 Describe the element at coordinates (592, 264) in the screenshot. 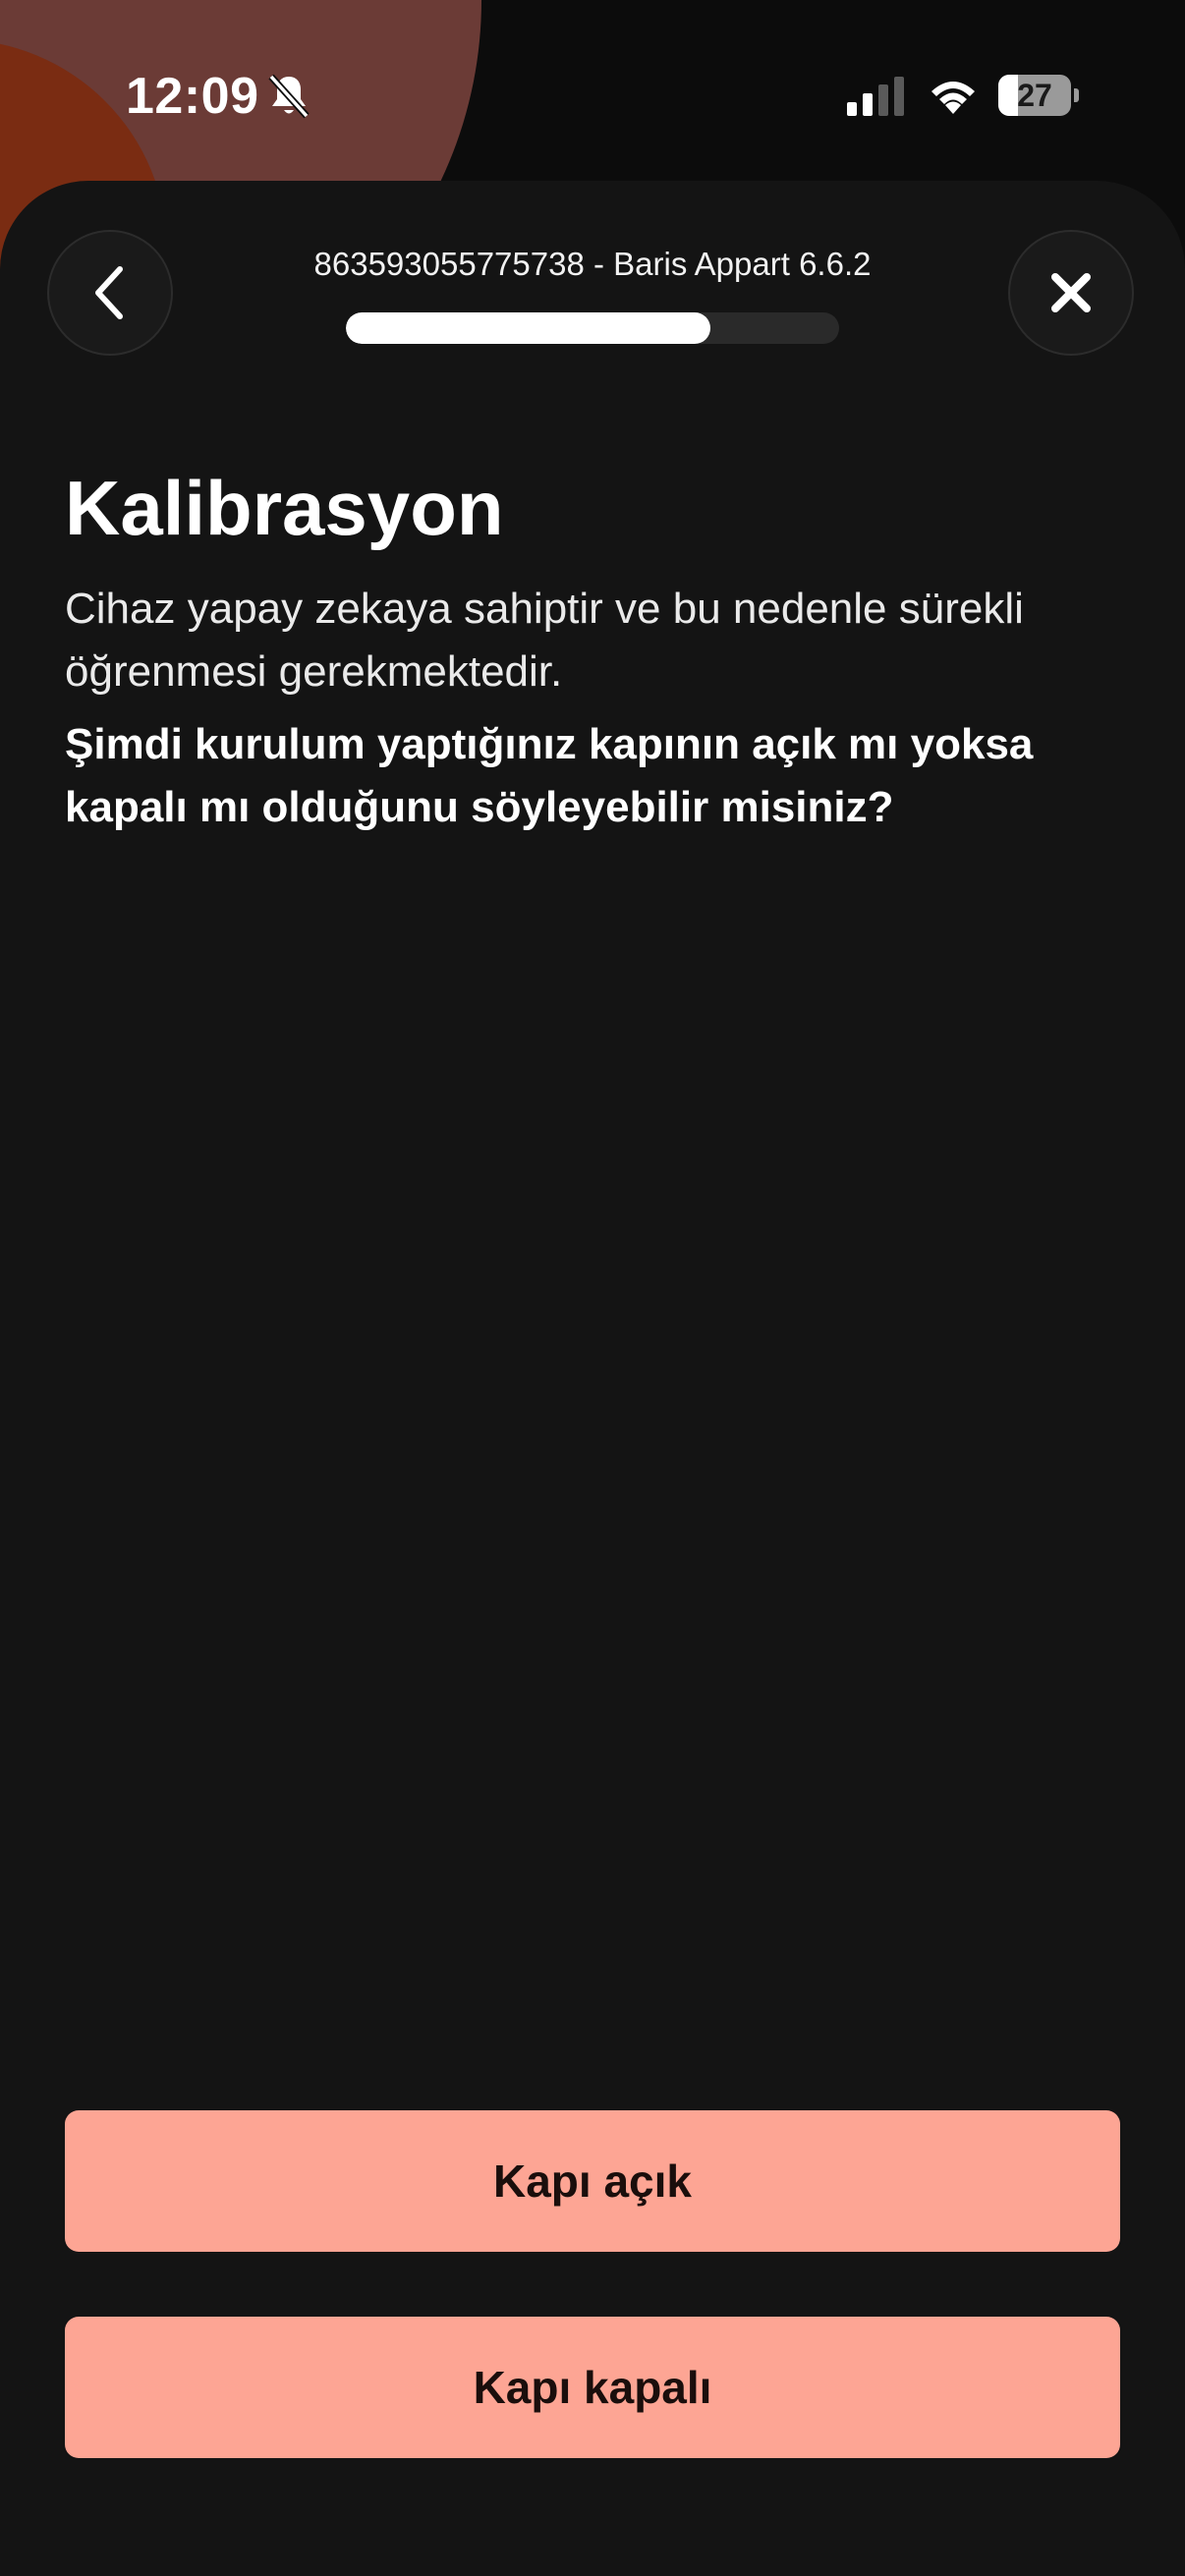

I see `device-label: 863593055775738 - Baris Appart 6.6.2` at that location.